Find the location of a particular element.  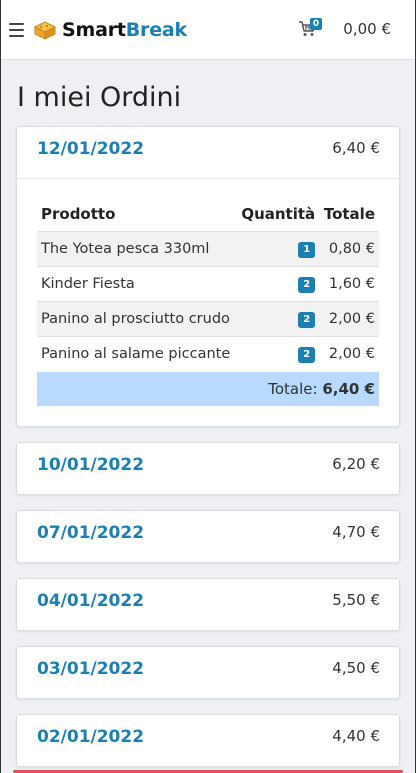

item-name: The Yotea pesca 330ml is located at coordinates (125, 249).